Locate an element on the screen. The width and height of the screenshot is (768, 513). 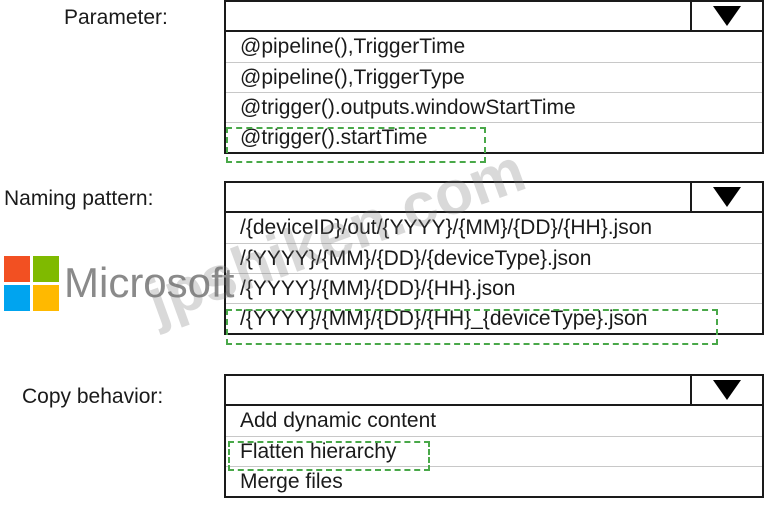
naming-pattern-label: Naming pattern: is located at coordinates (79, 198).